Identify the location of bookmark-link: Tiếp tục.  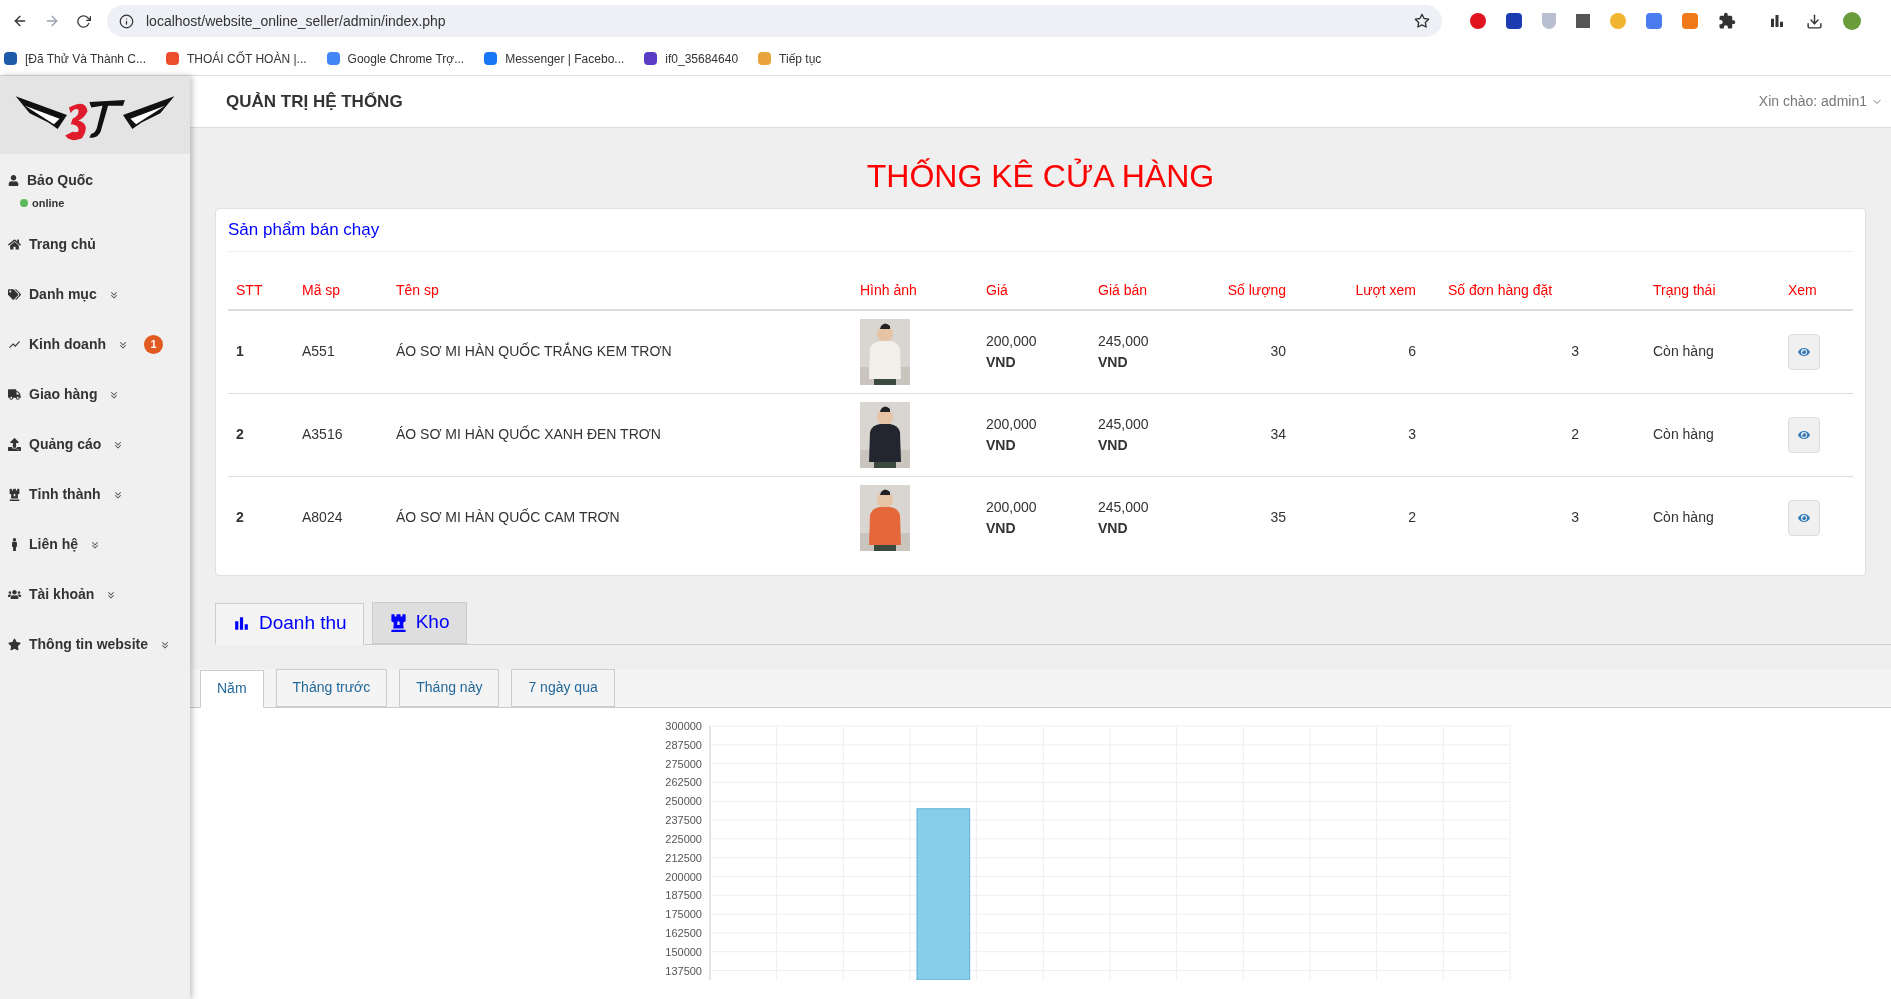
(790, 58).